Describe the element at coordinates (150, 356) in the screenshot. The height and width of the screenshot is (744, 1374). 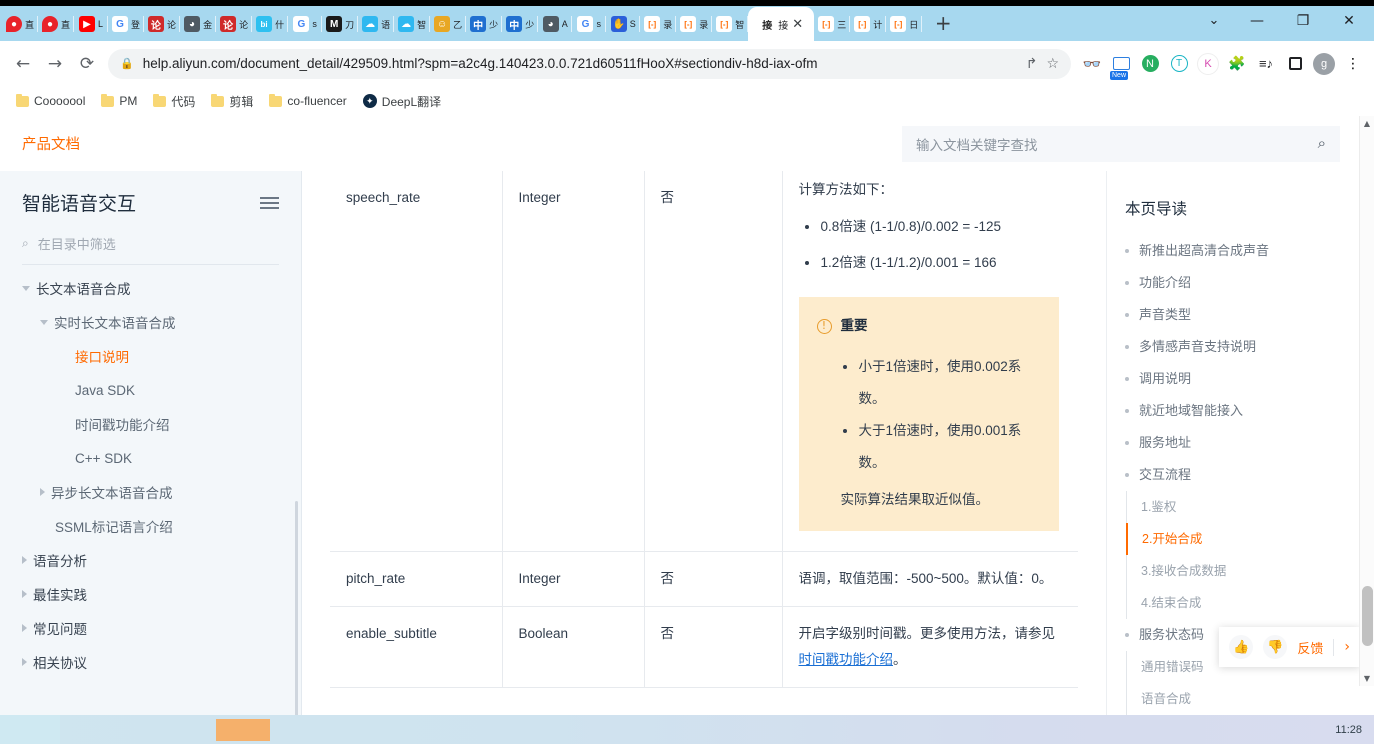
I see `sidebar-item-2: 接口说明` at that location.